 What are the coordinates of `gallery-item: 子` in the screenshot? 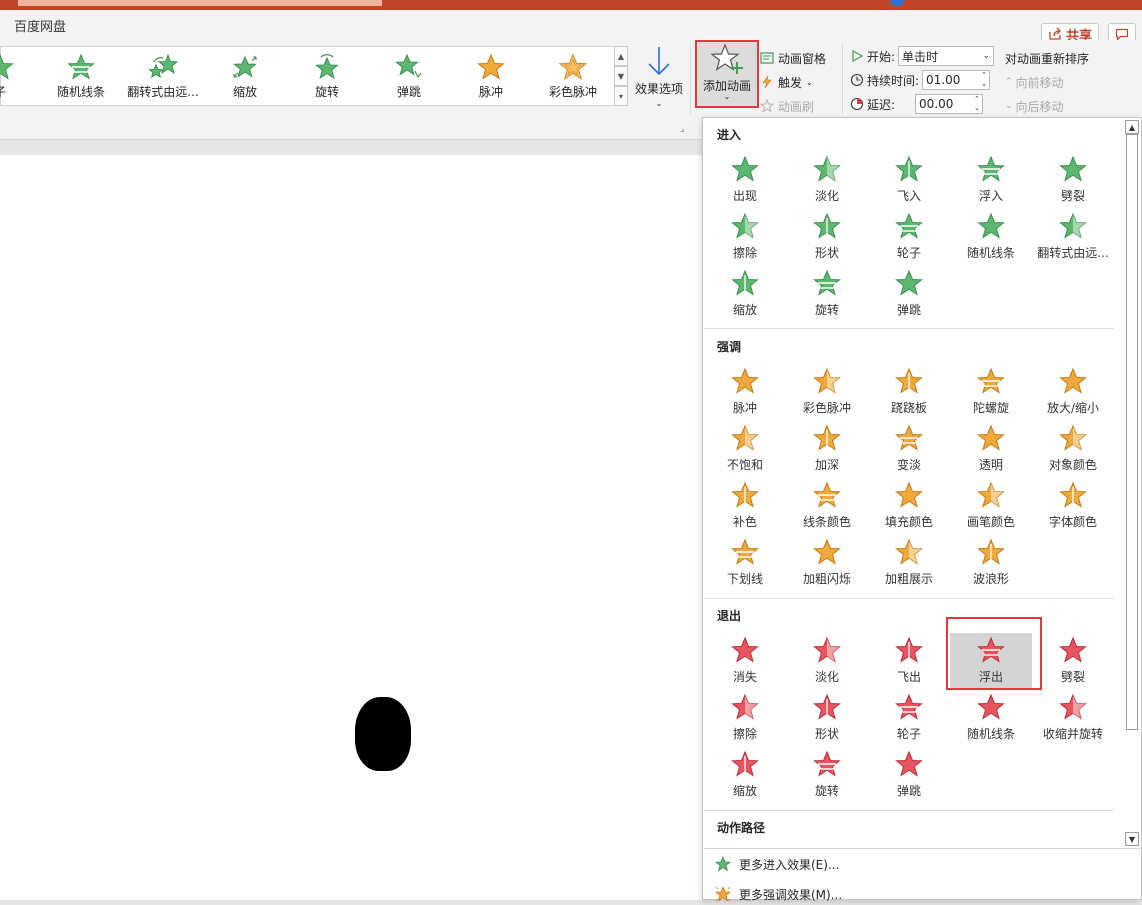 It's located at (20, 76).